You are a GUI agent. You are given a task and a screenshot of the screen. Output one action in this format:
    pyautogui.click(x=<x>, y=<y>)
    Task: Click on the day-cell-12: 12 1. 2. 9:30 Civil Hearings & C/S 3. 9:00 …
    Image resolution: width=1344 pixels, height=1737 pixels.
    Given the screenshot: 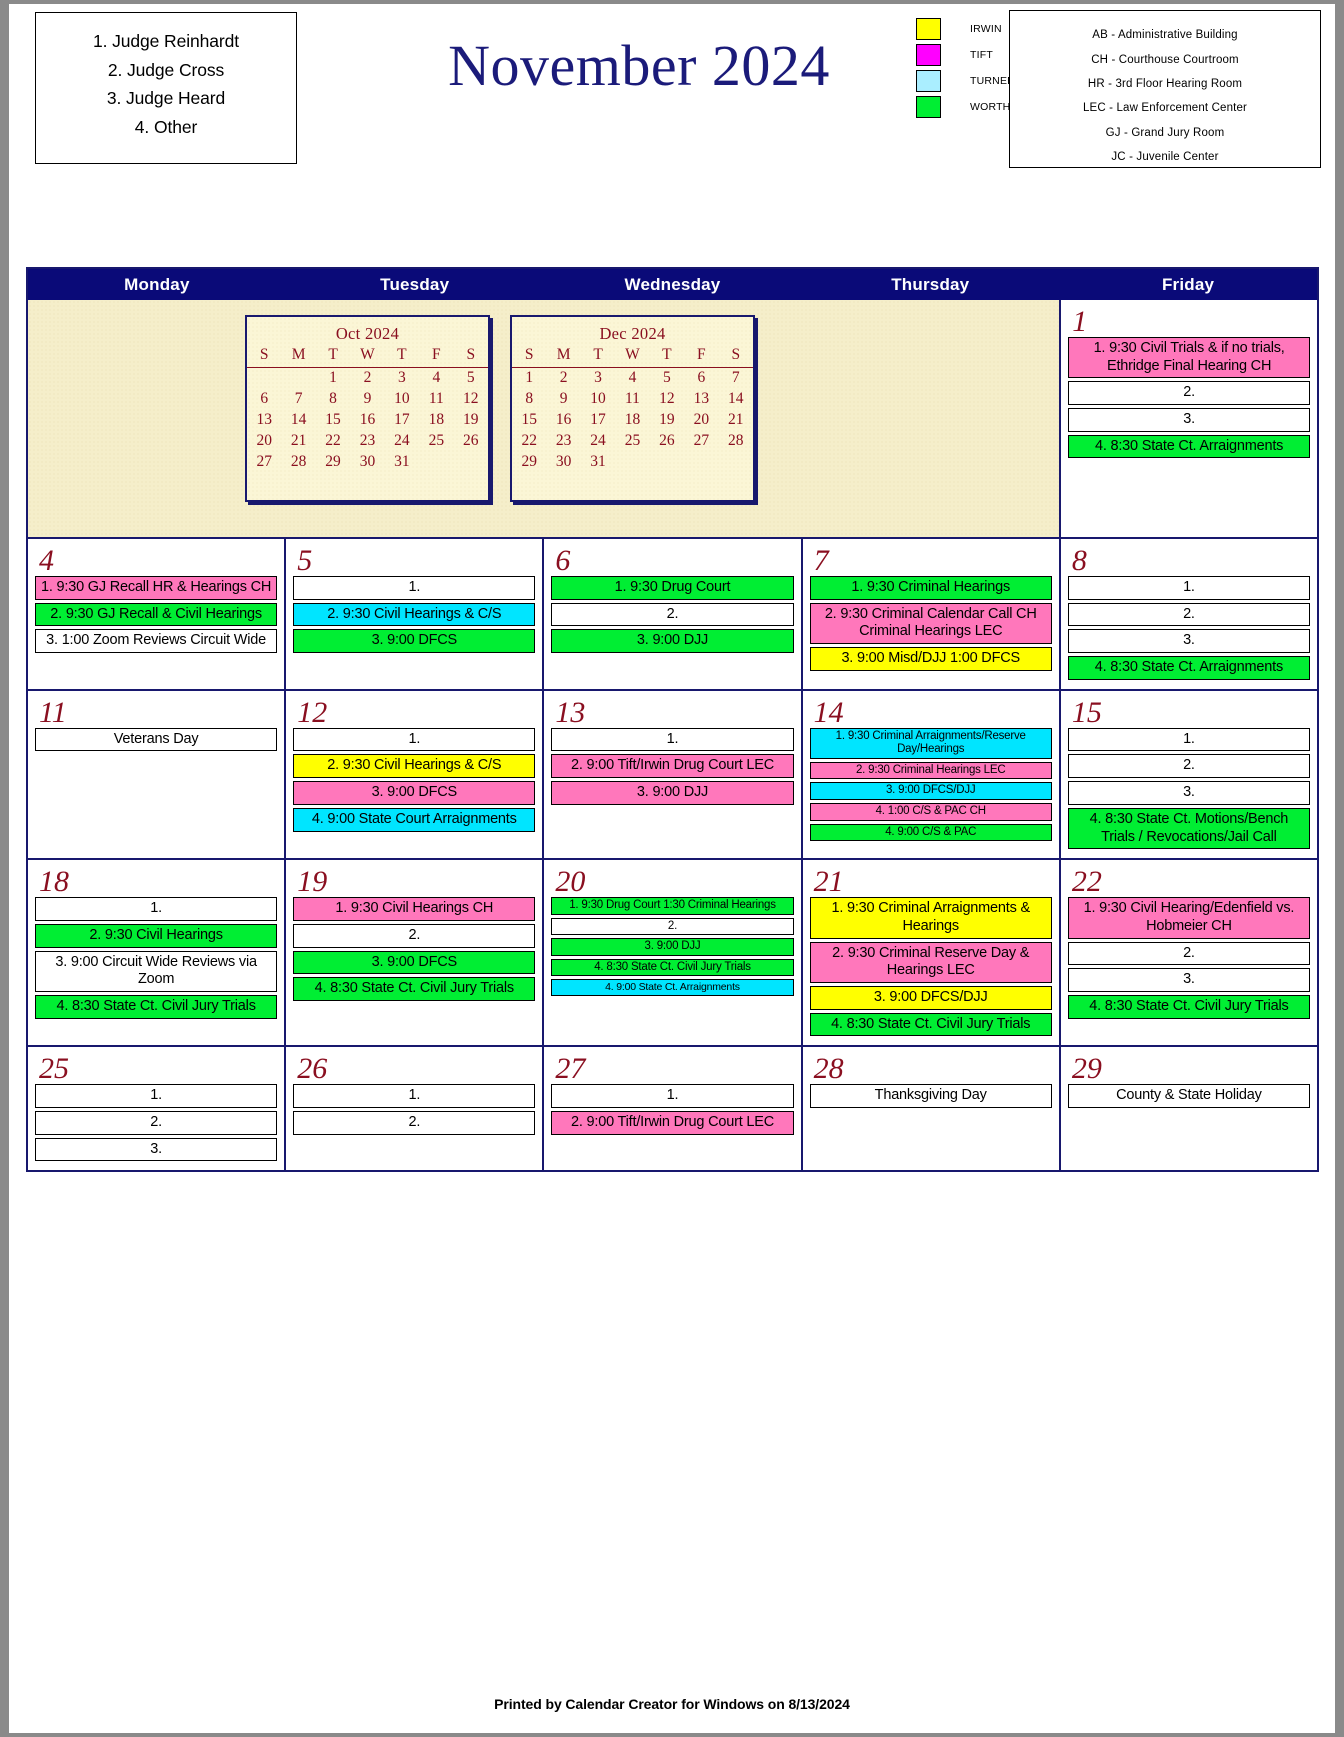 What is the action you would take?
    pyautogui.click(x=413, y=774)
    